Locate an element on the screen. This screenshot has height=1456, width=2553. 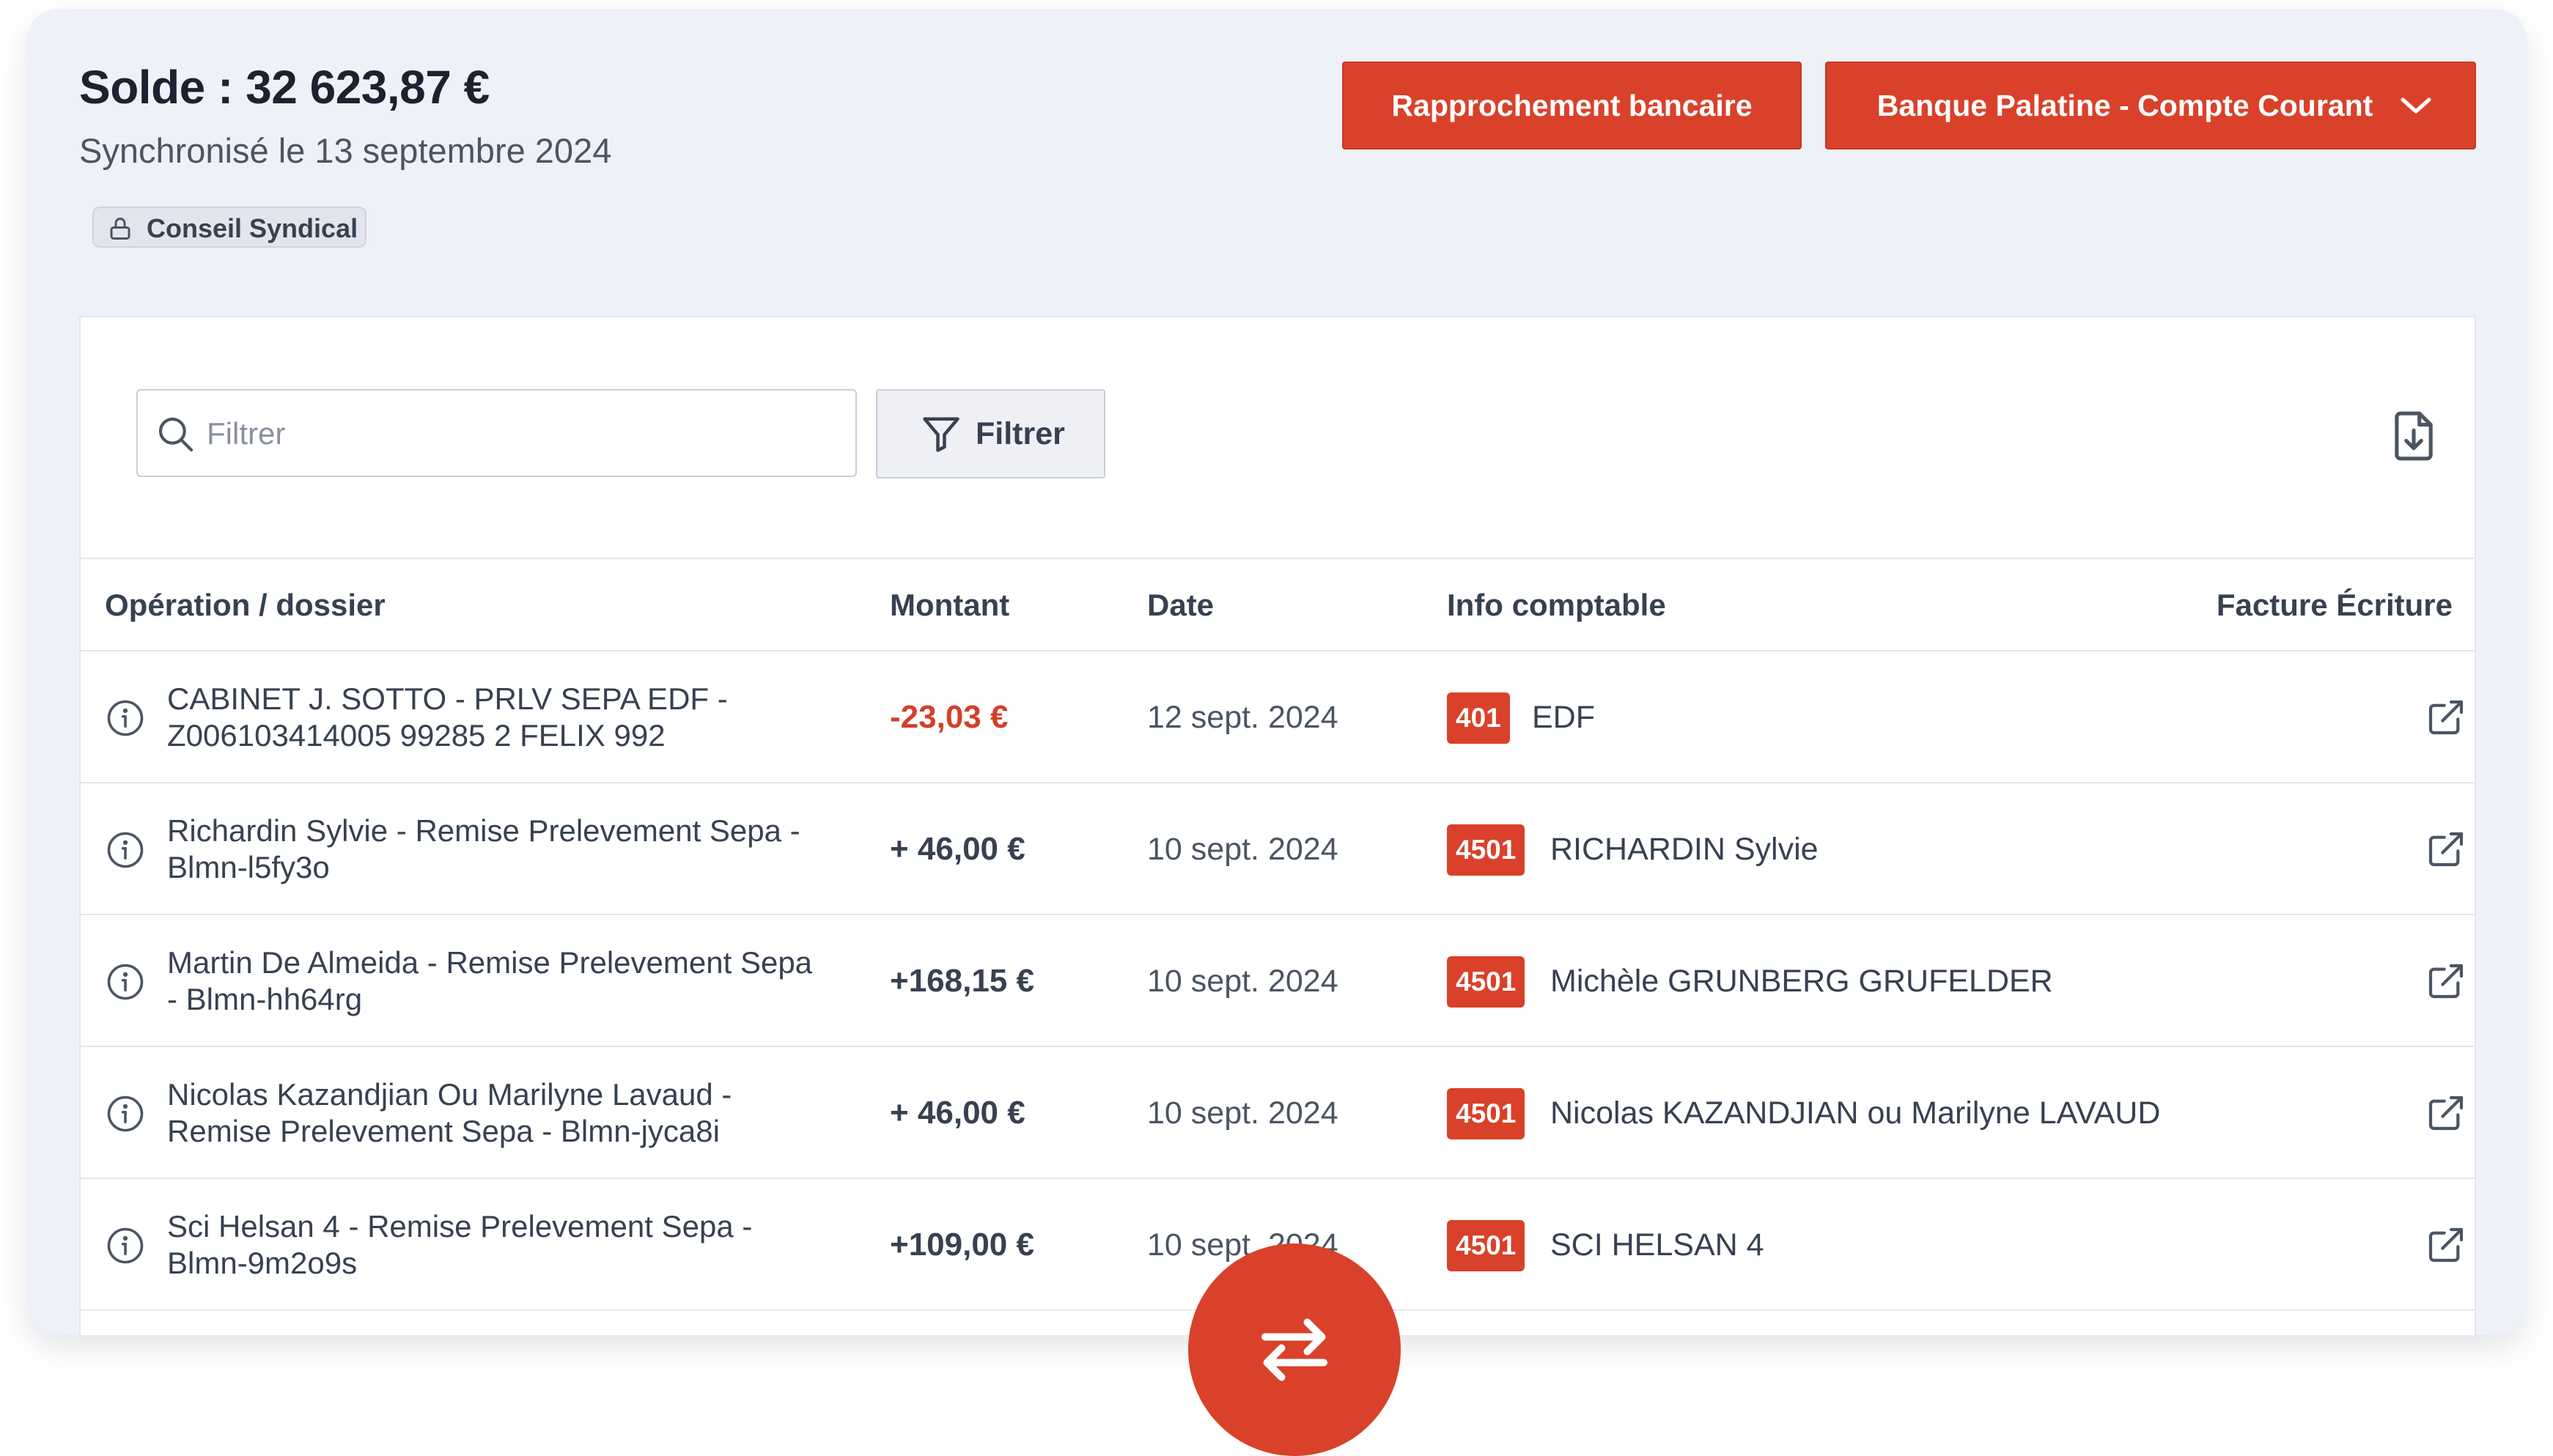
account-selector-label: Banque Palatine - Compte Courant is located at coordinates (2124, 105).